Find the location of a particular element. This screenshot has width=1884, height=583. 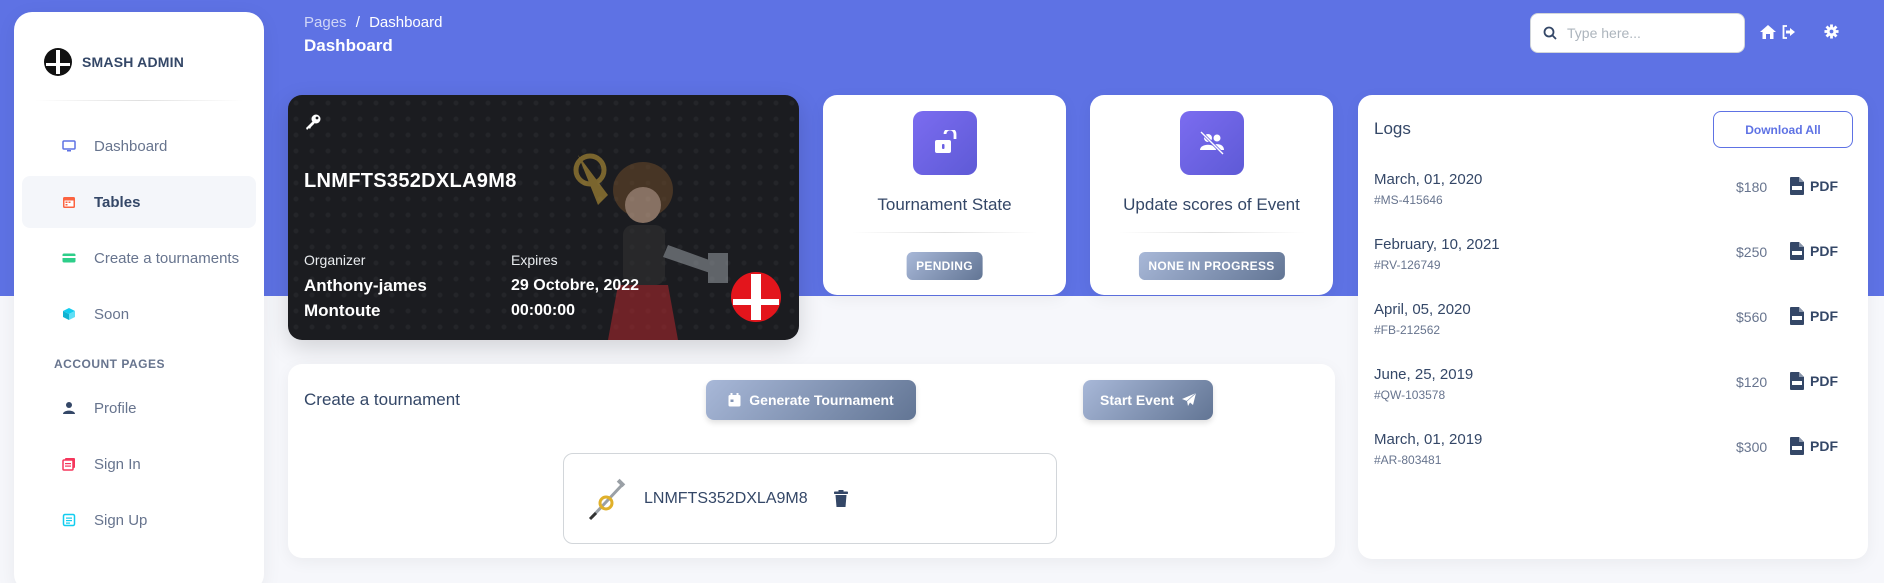

section-heading: ACCOUNT PAGES is located at coordinates (109, 364).